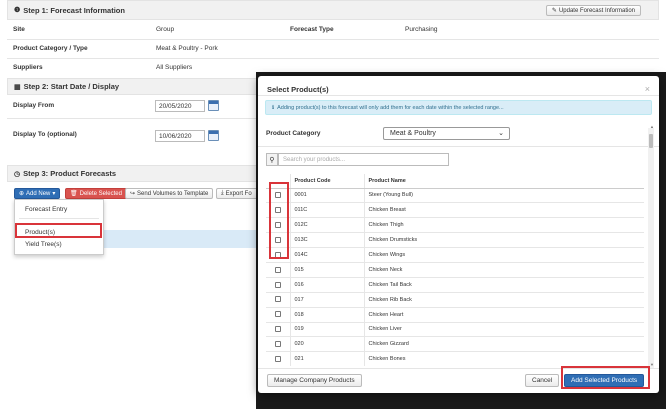 Image resolution: width=666 pixels, height=409 pixels. I want to click on product-name-cell: Chicken Liver, so click(504, 329).